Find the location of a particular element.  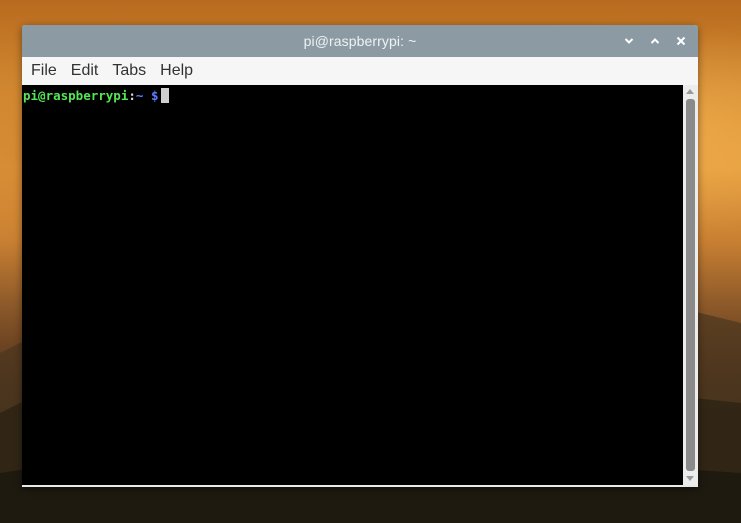

chevron-up-icon is located at coordinates (655, 41).